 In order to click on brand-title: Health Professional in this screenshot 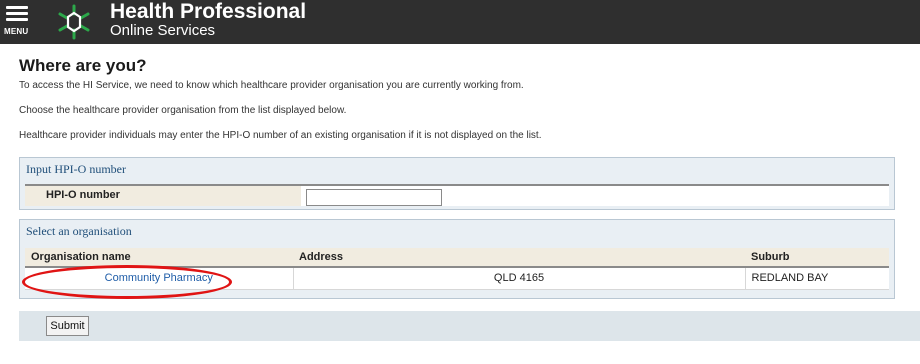, I will do `click(208, 11)`.